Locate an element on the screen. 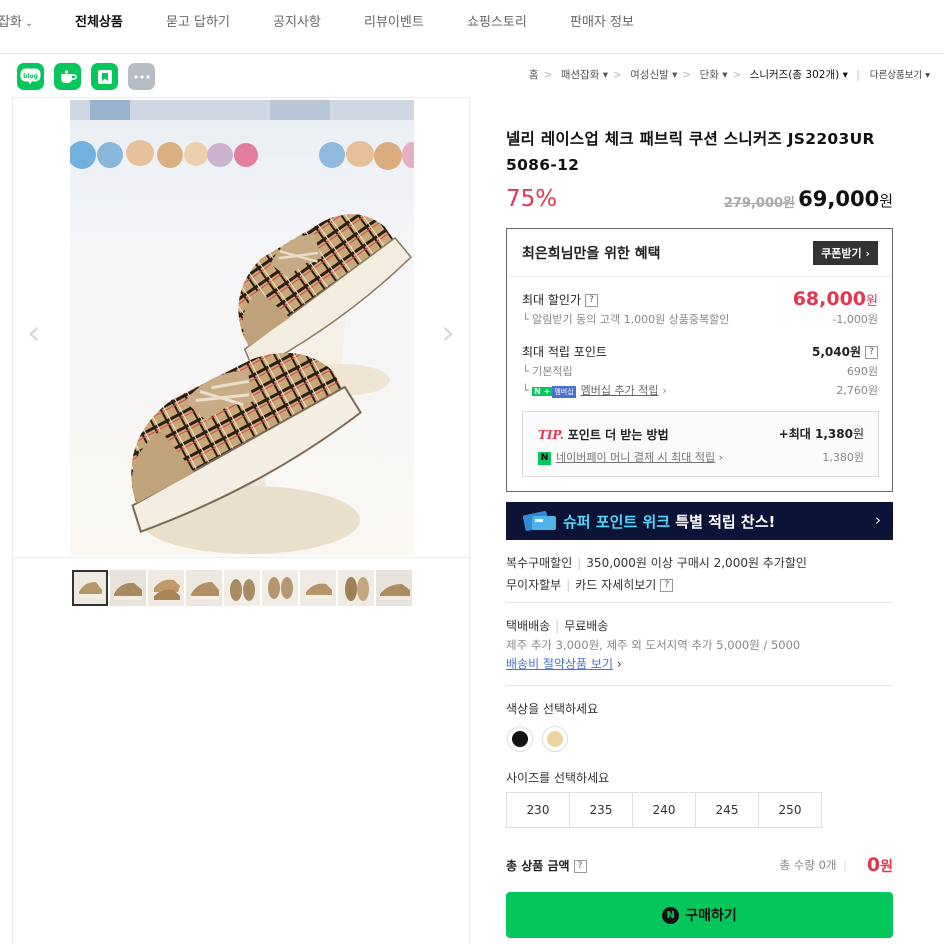 The image size is (944, 944). bookmark-share-icon is located at coordinates (104, 76).